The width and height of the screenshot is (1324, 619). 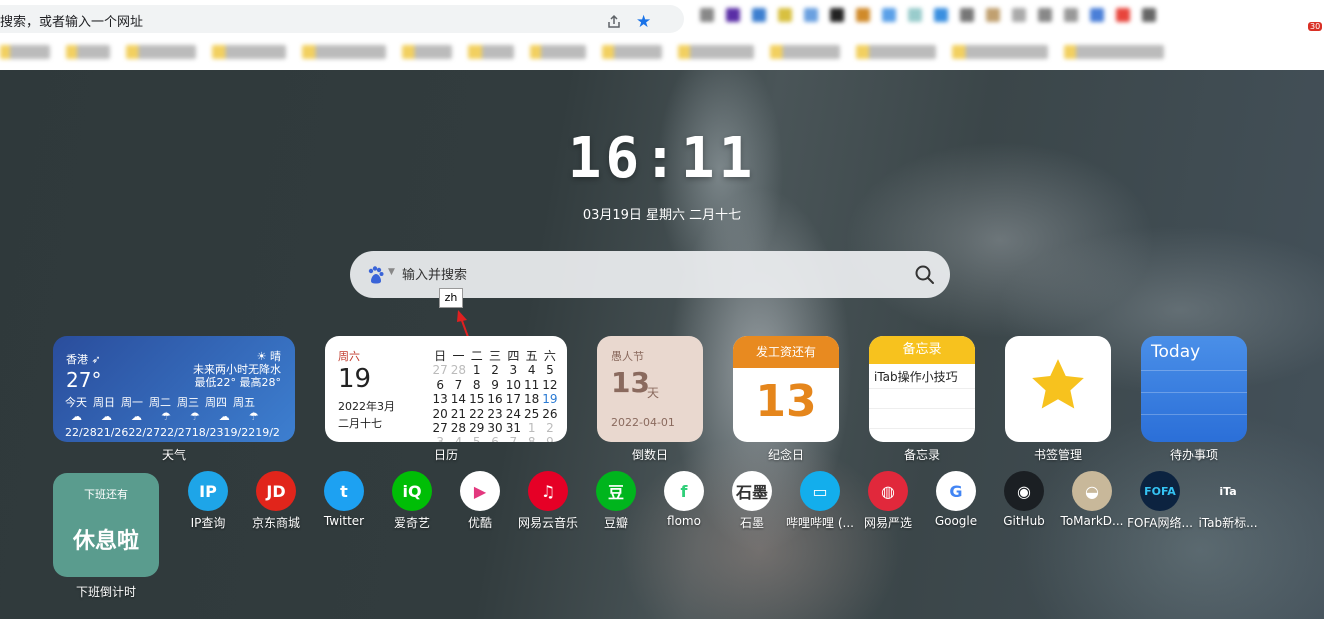 What do you see at coordinates (786, 352) in the screenshot?
I see `anniversary-title: 发工资还有` at bounding box center [786, 352].